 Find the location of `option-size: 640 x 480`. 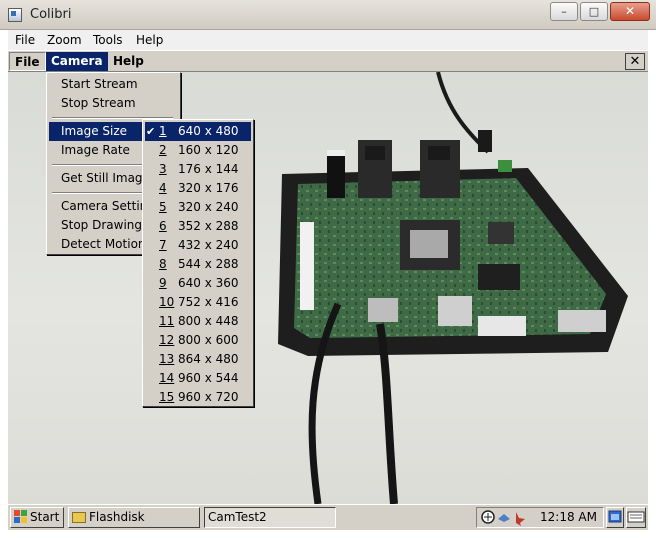

option-size: 640 x 480 is located at coordinates (208, 131).